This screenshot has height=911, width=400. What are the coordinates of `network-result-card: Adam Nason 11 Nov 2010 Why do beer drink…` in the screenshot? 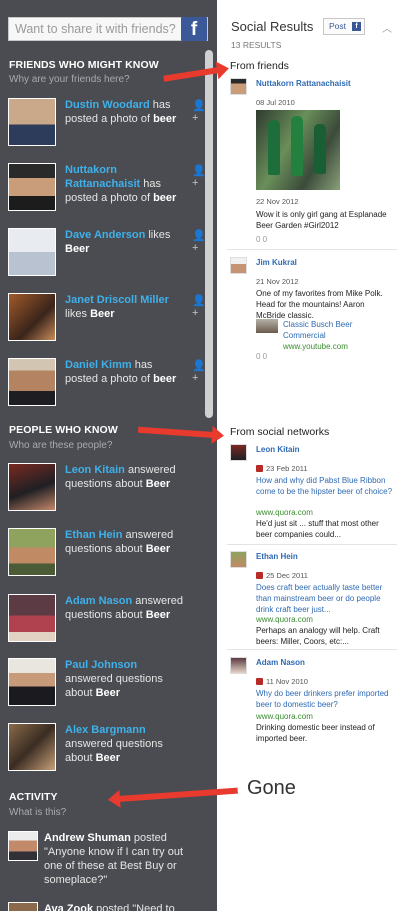 It's located at (313, 702).